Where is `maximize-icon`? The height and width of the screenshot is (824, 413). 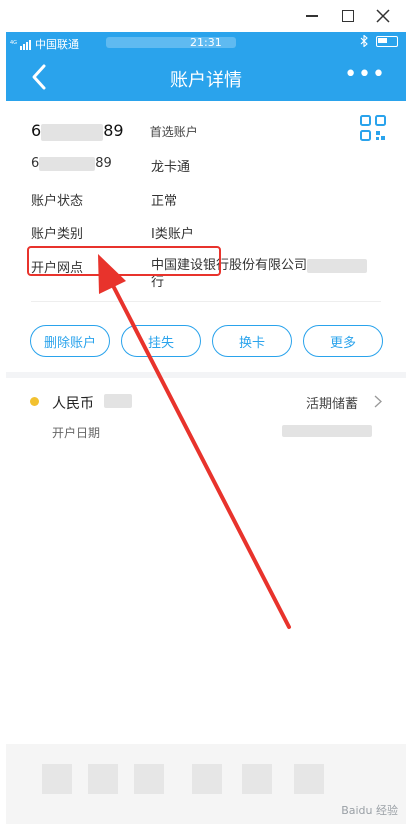
maximize-icon is located at coordinates (348, 16).